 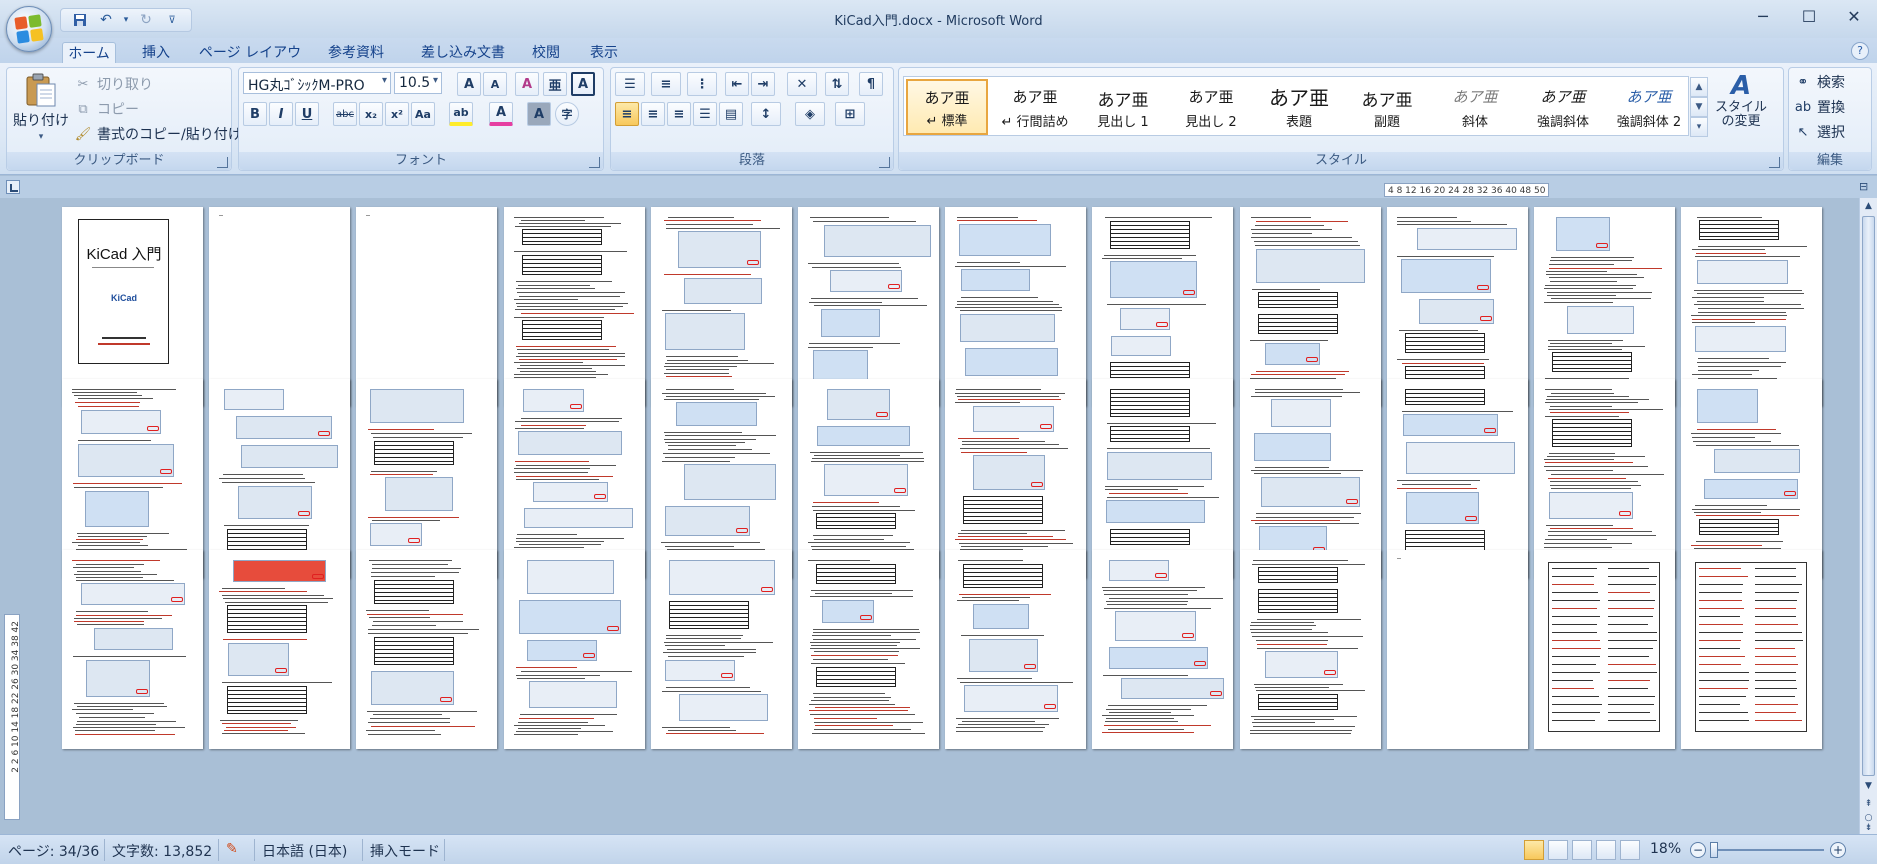 What do you see at coordinates (627, 114) in the screenshot?
I see `align-left-button: ≡` at bounding box center [627, 114].